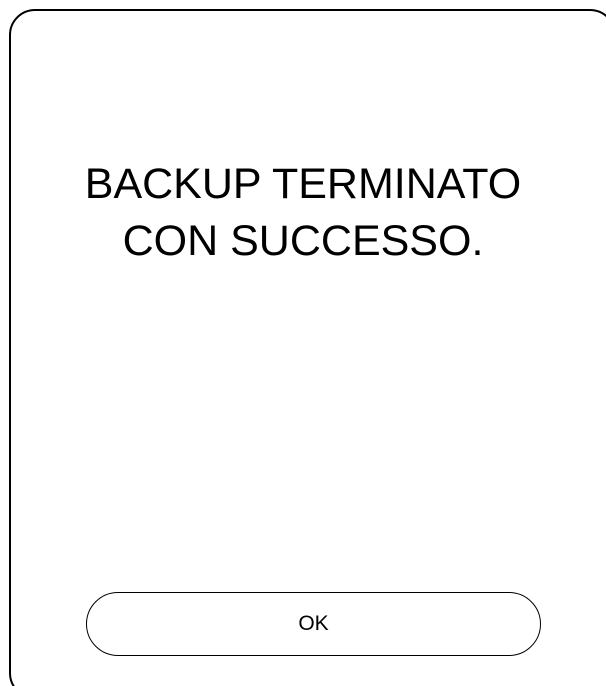 The image size is (606, 686). What do you see at coordinates (313, 624) in the screenshot?
I see `ok-button: OK` at bounding box center [313, 624].